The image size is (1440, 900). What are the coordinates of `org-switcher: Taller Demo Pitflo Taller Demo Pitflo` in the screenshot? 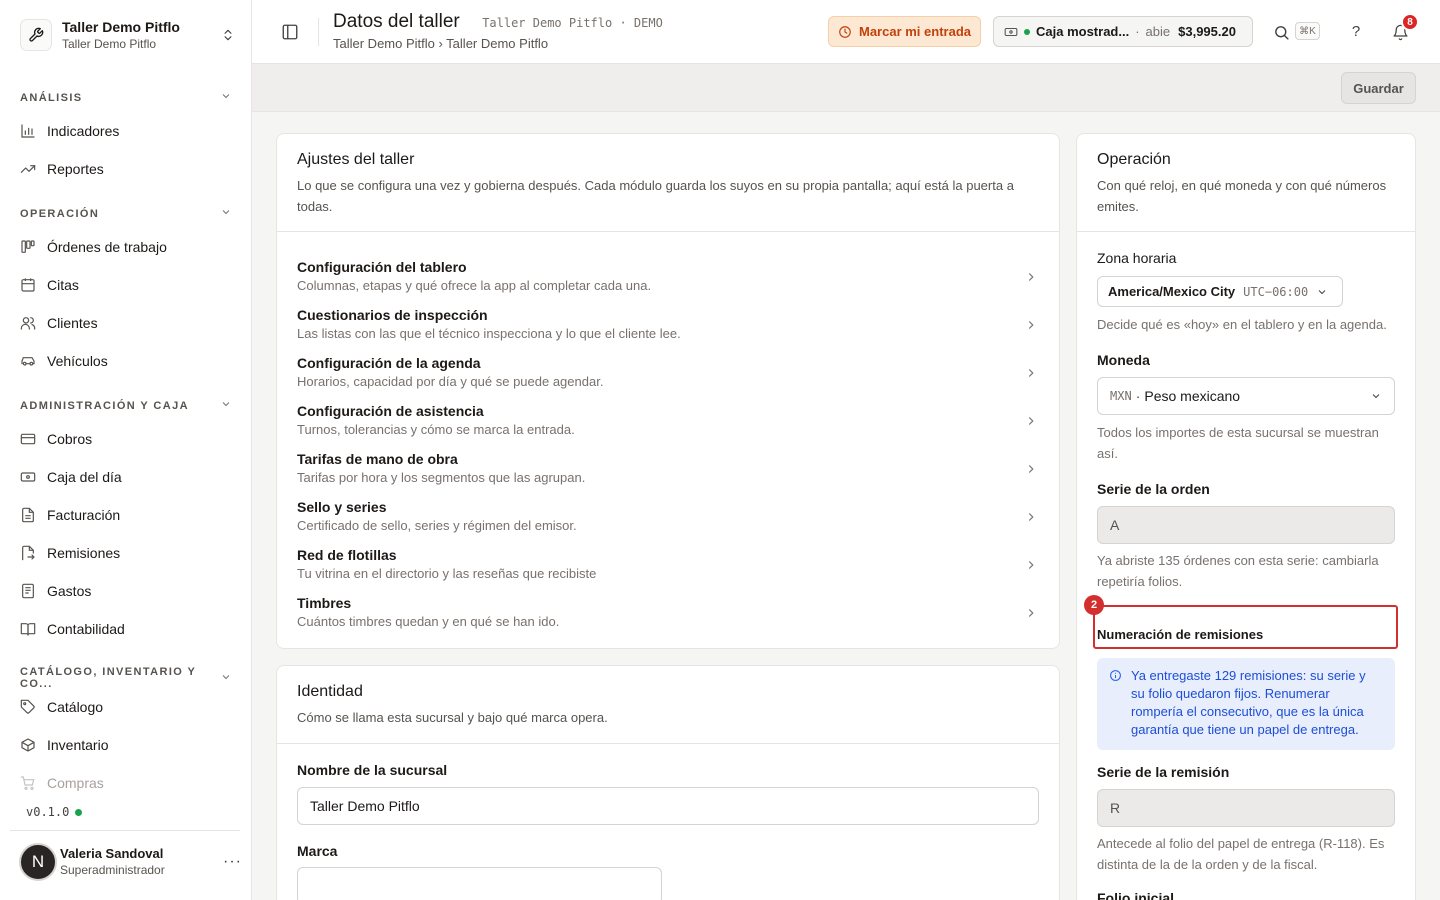 It's located at (128, 35).